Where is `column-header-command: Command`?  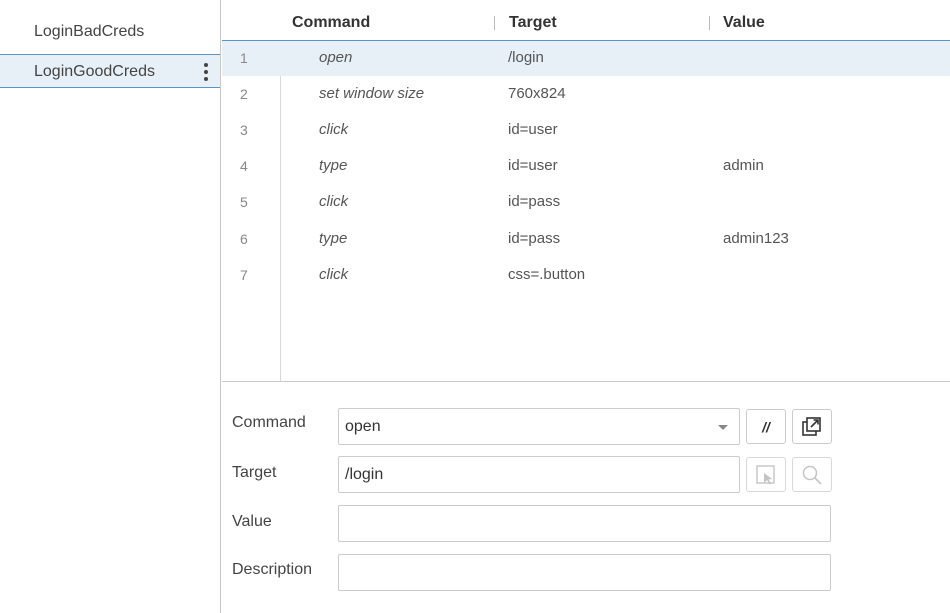
column-header-command: Command is located at coordinates (331, 22).